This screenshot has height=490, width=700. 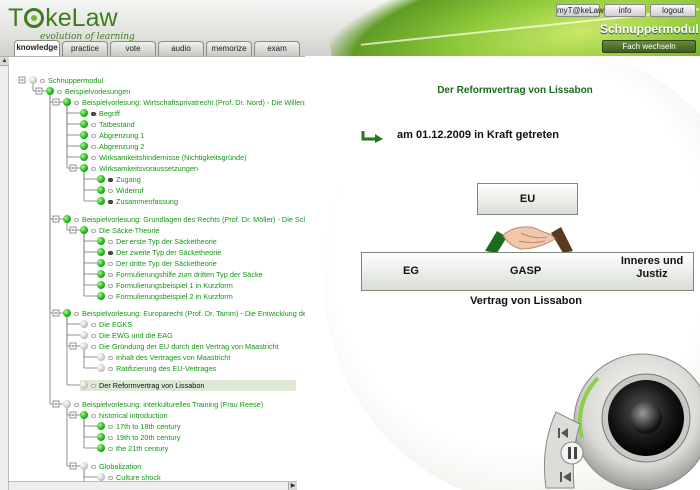 What do you see at coordinates (126, 335) in the screenshot?
I see `tree-item: Die EWG und die EAG` at bounding box center [126, 335].